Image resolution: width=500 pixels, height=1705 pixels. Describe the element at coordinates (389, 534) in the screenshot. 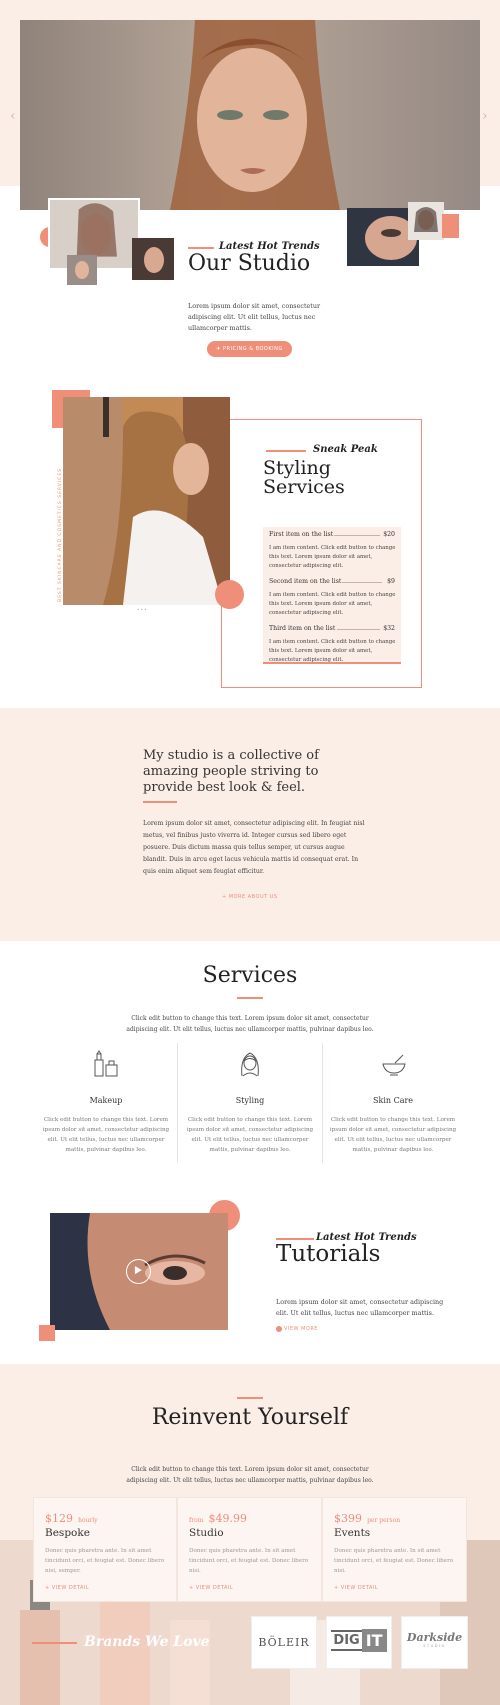

I see `menu-item-price: $20` at that location.